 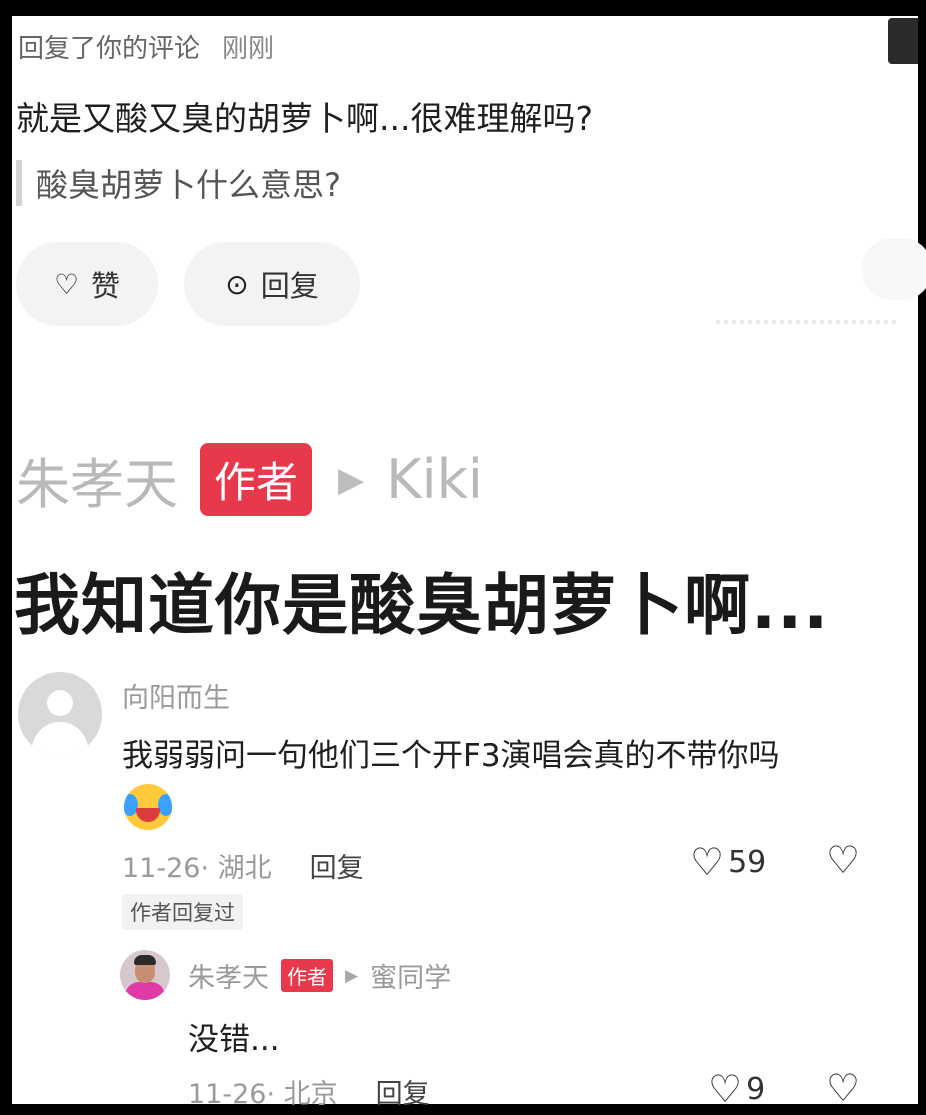 What do you see at coordinates (289, 286) in the screenshot?
I see `reply-button-label: 回复` at bounding box center [289, 286].